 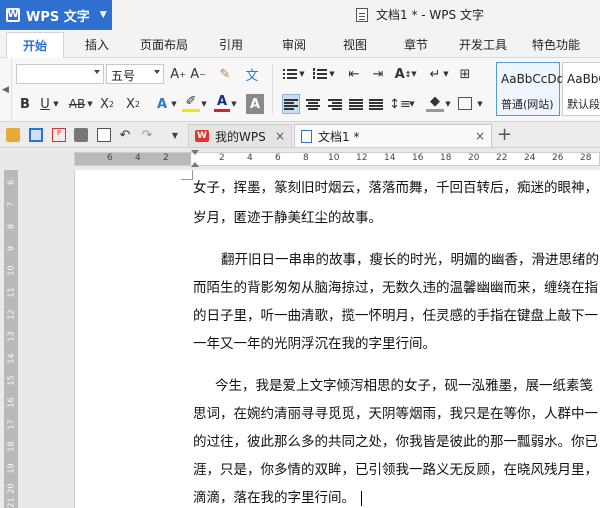 I want to click on phonetic-guide-icon: 文, so click(x=252, y=74).